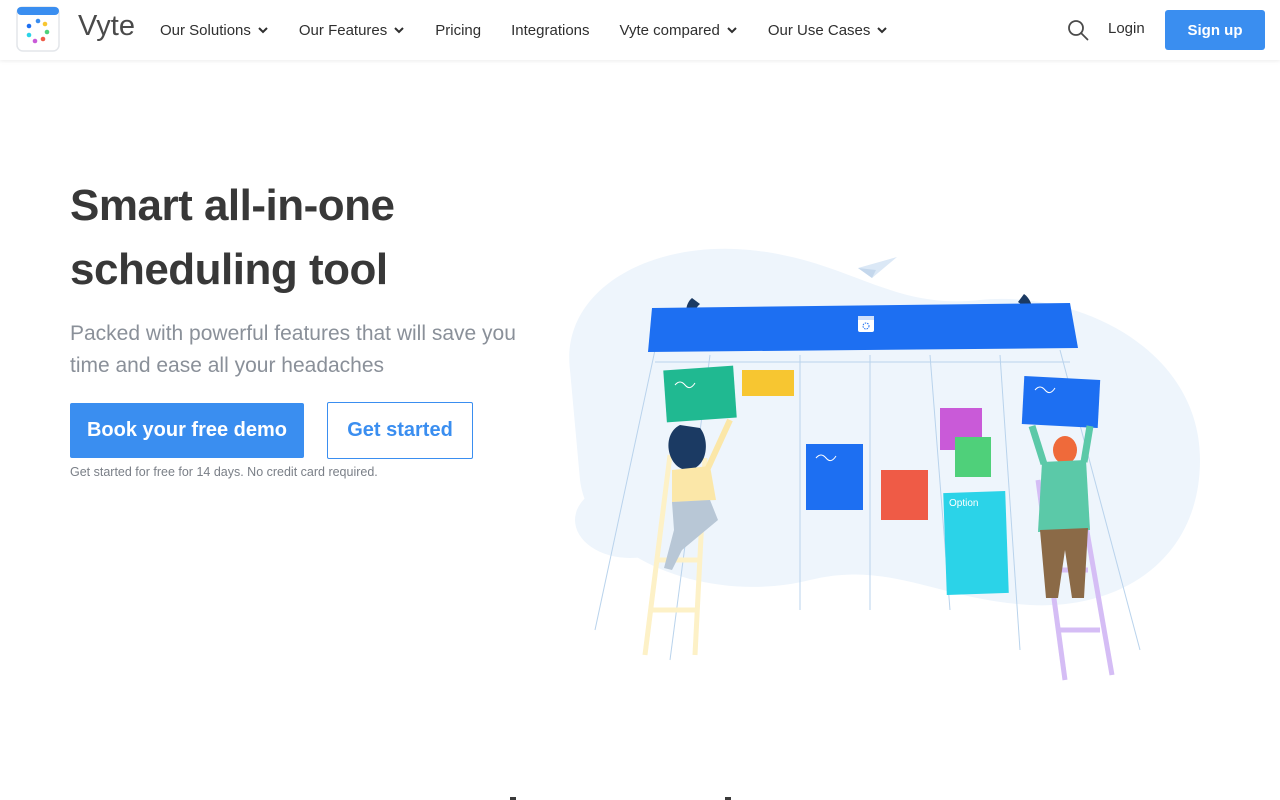 Image resolution: width=1280 pixels, height=800 pixels. I want to click on brand-name: Vyte, so click(106, 26).